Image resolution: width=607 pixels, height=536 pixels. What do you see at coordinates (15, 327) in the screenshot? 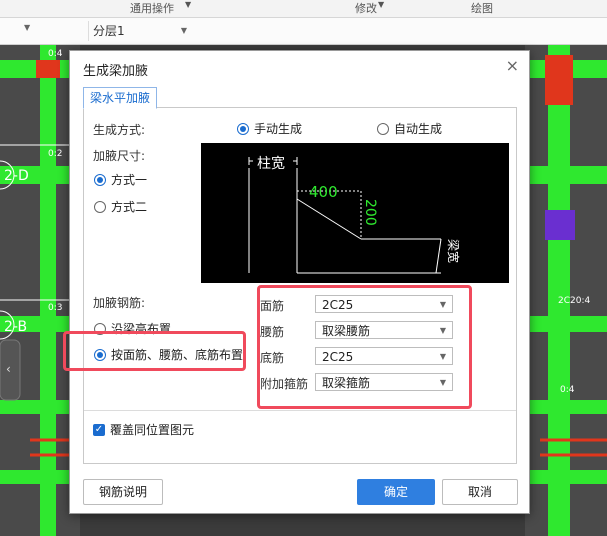
I see `axis-label-2b: 2-B` at bounding box center [15, 327].